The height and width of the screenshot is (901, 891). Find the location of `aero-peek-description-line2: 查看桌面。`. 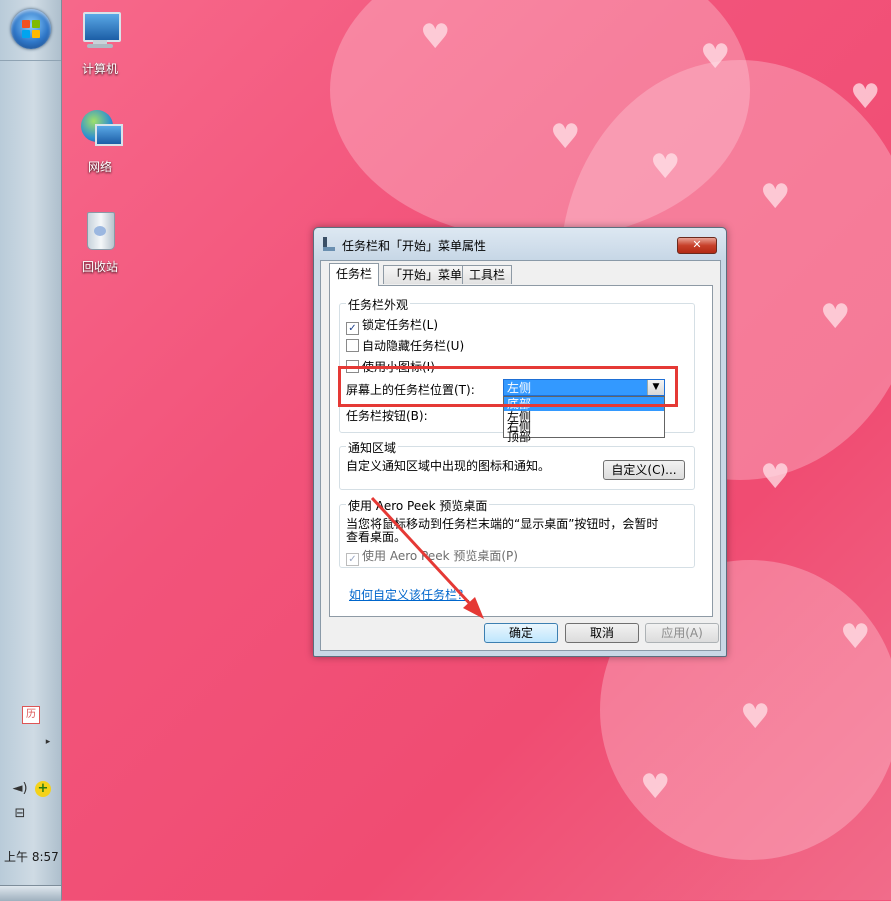

aero-peek-description-line2: 查看桌面。 is located at coordinates (376, 537).